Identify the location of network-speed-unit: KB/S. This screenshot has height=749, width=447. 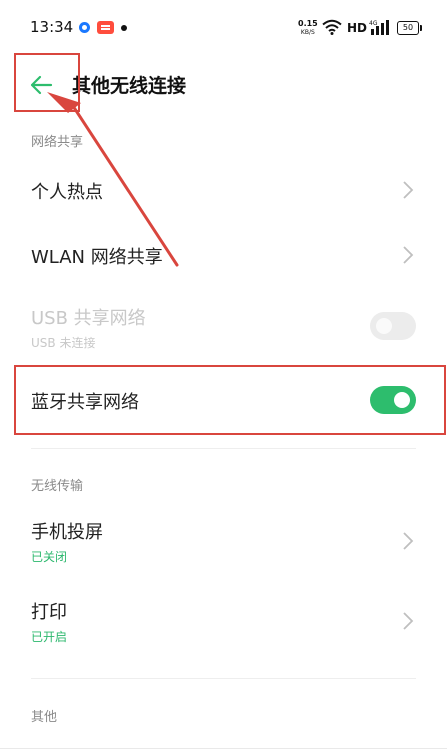
(307, 32).